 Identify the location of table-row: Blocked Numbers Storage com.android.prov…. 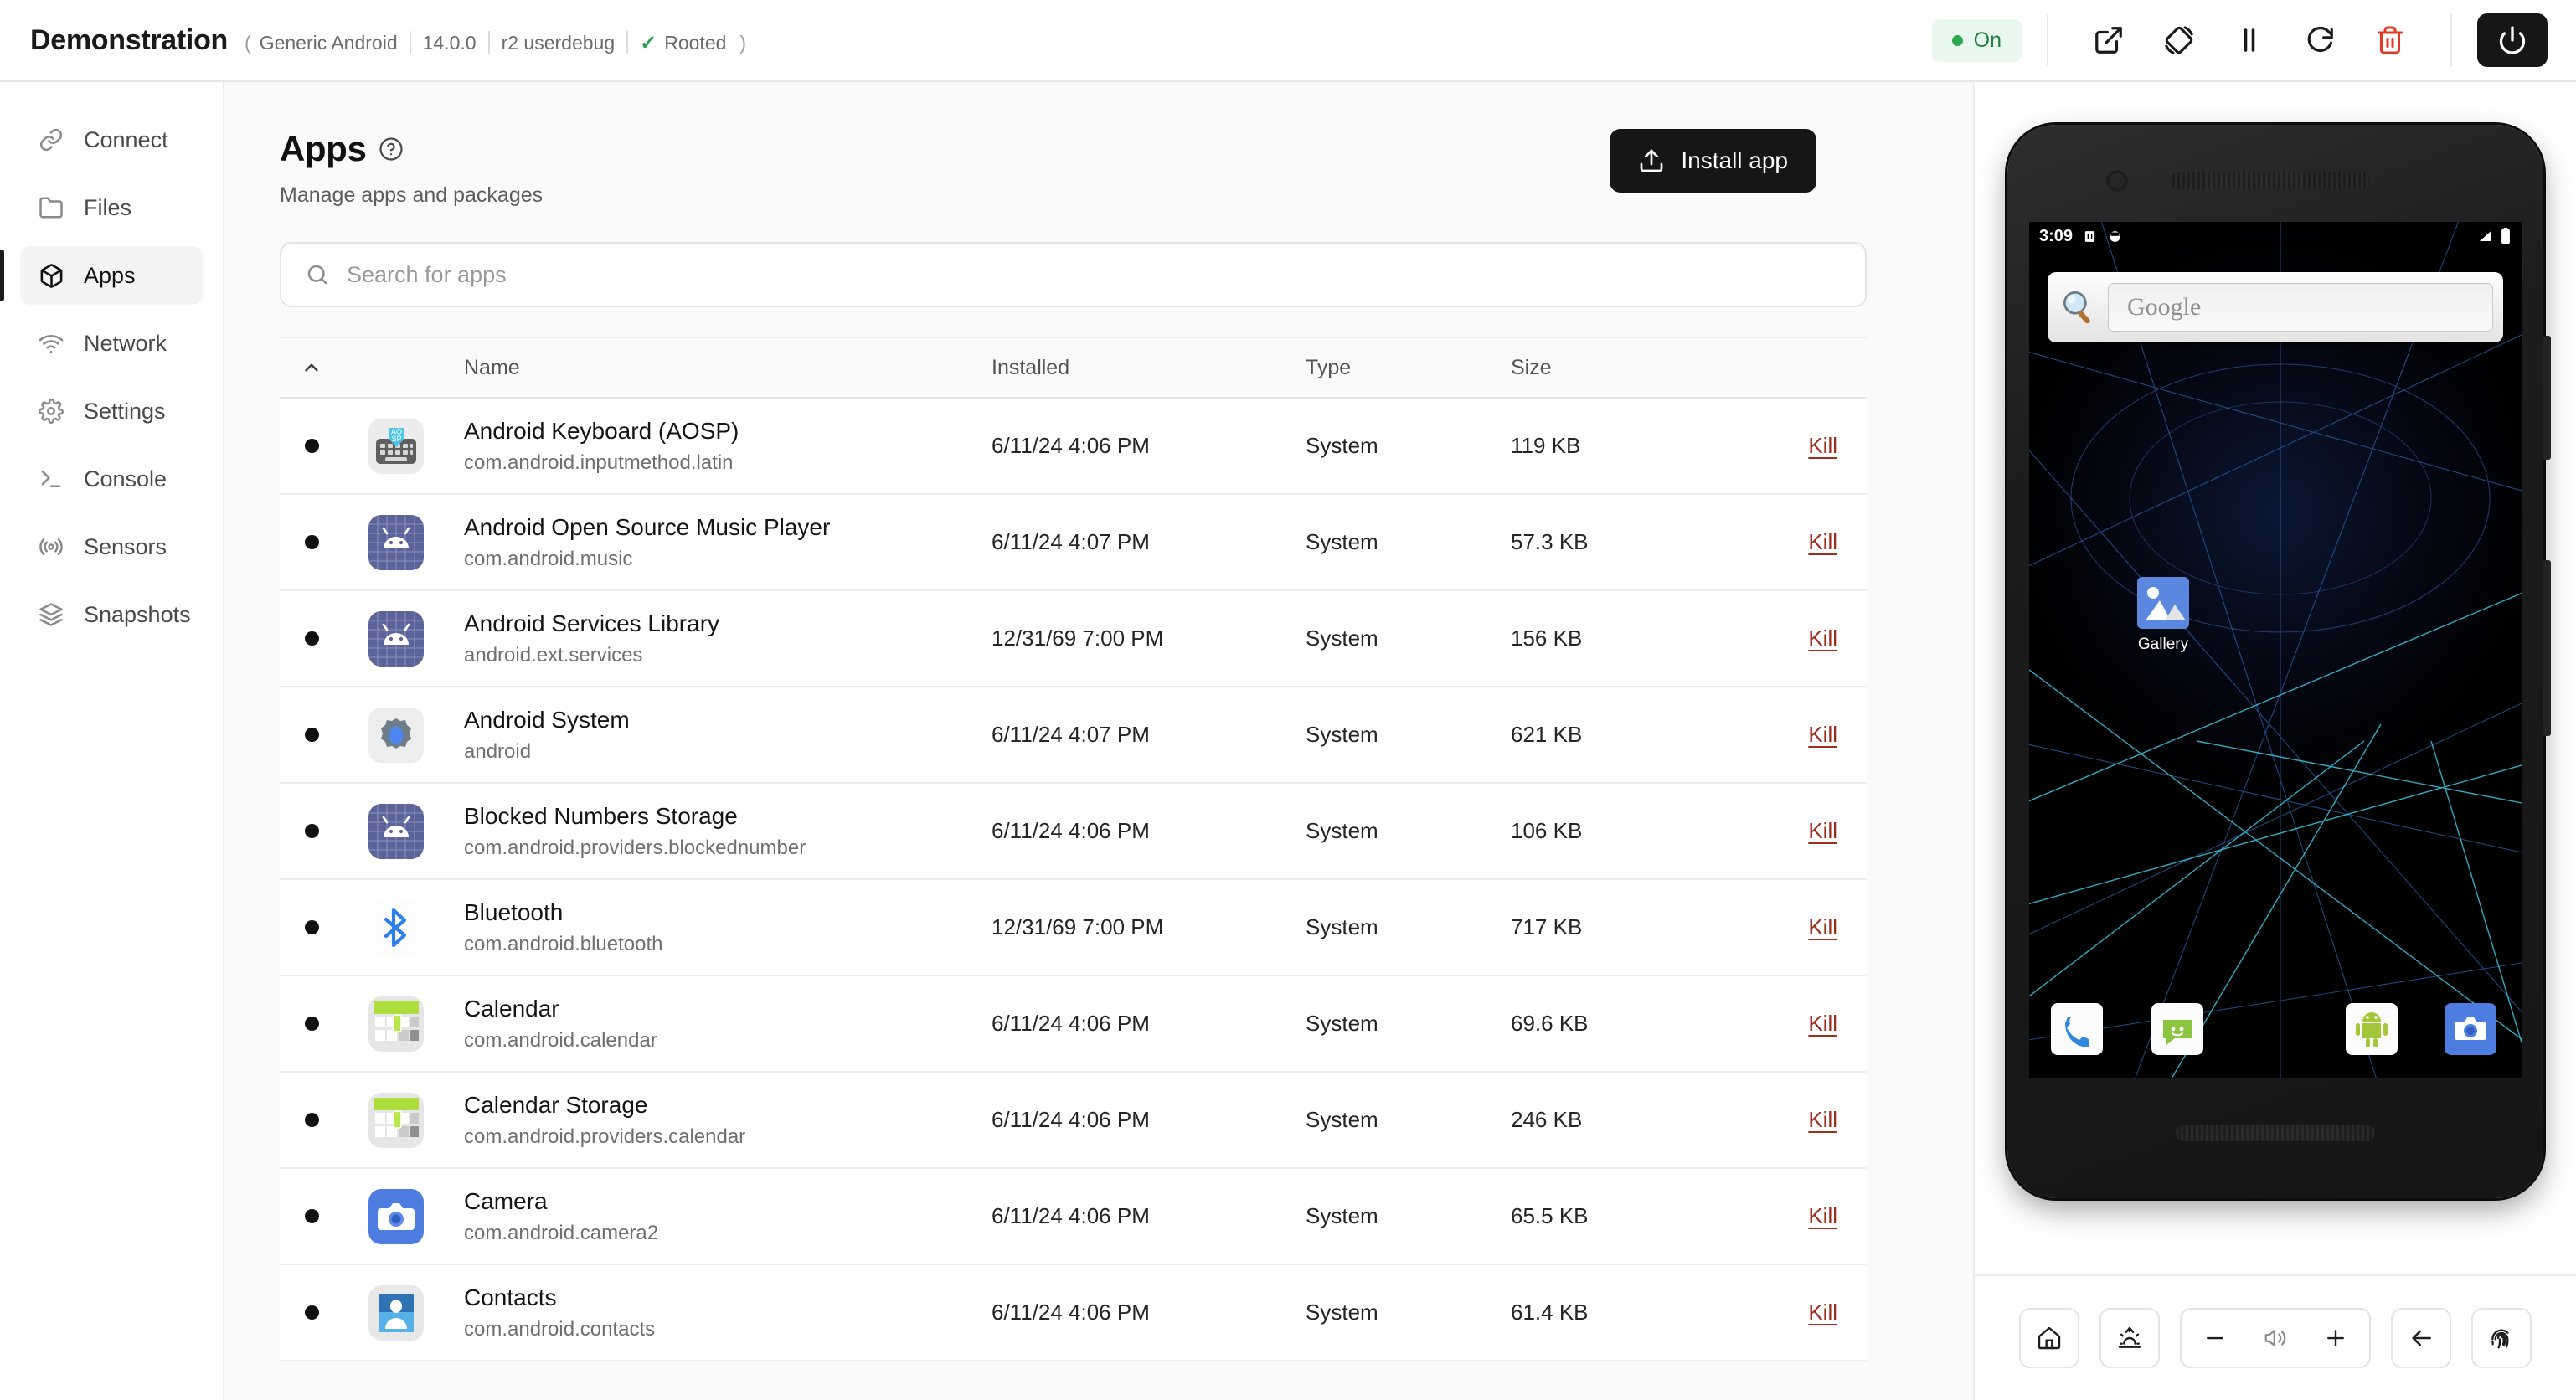
(1073, 832).